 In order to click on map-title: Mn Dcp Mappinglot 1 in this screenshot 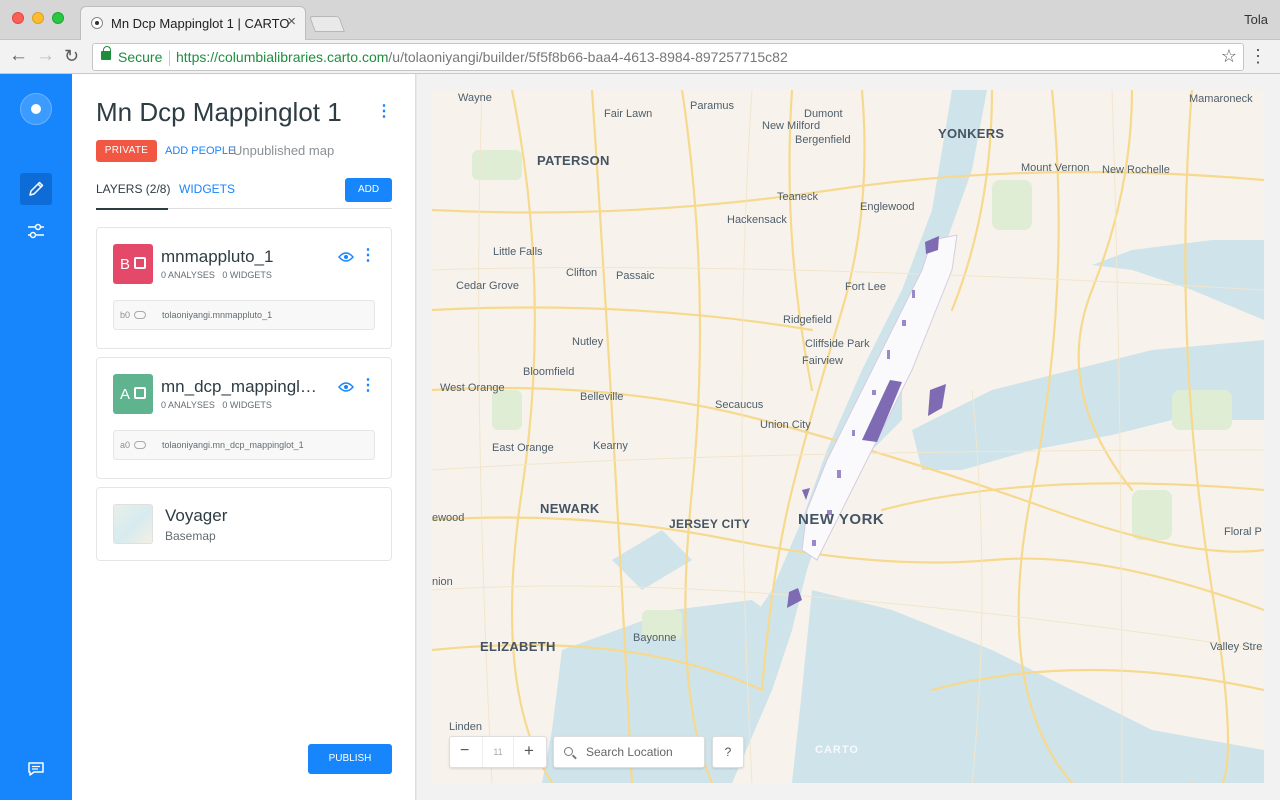, I will do `click(219, 112)`.